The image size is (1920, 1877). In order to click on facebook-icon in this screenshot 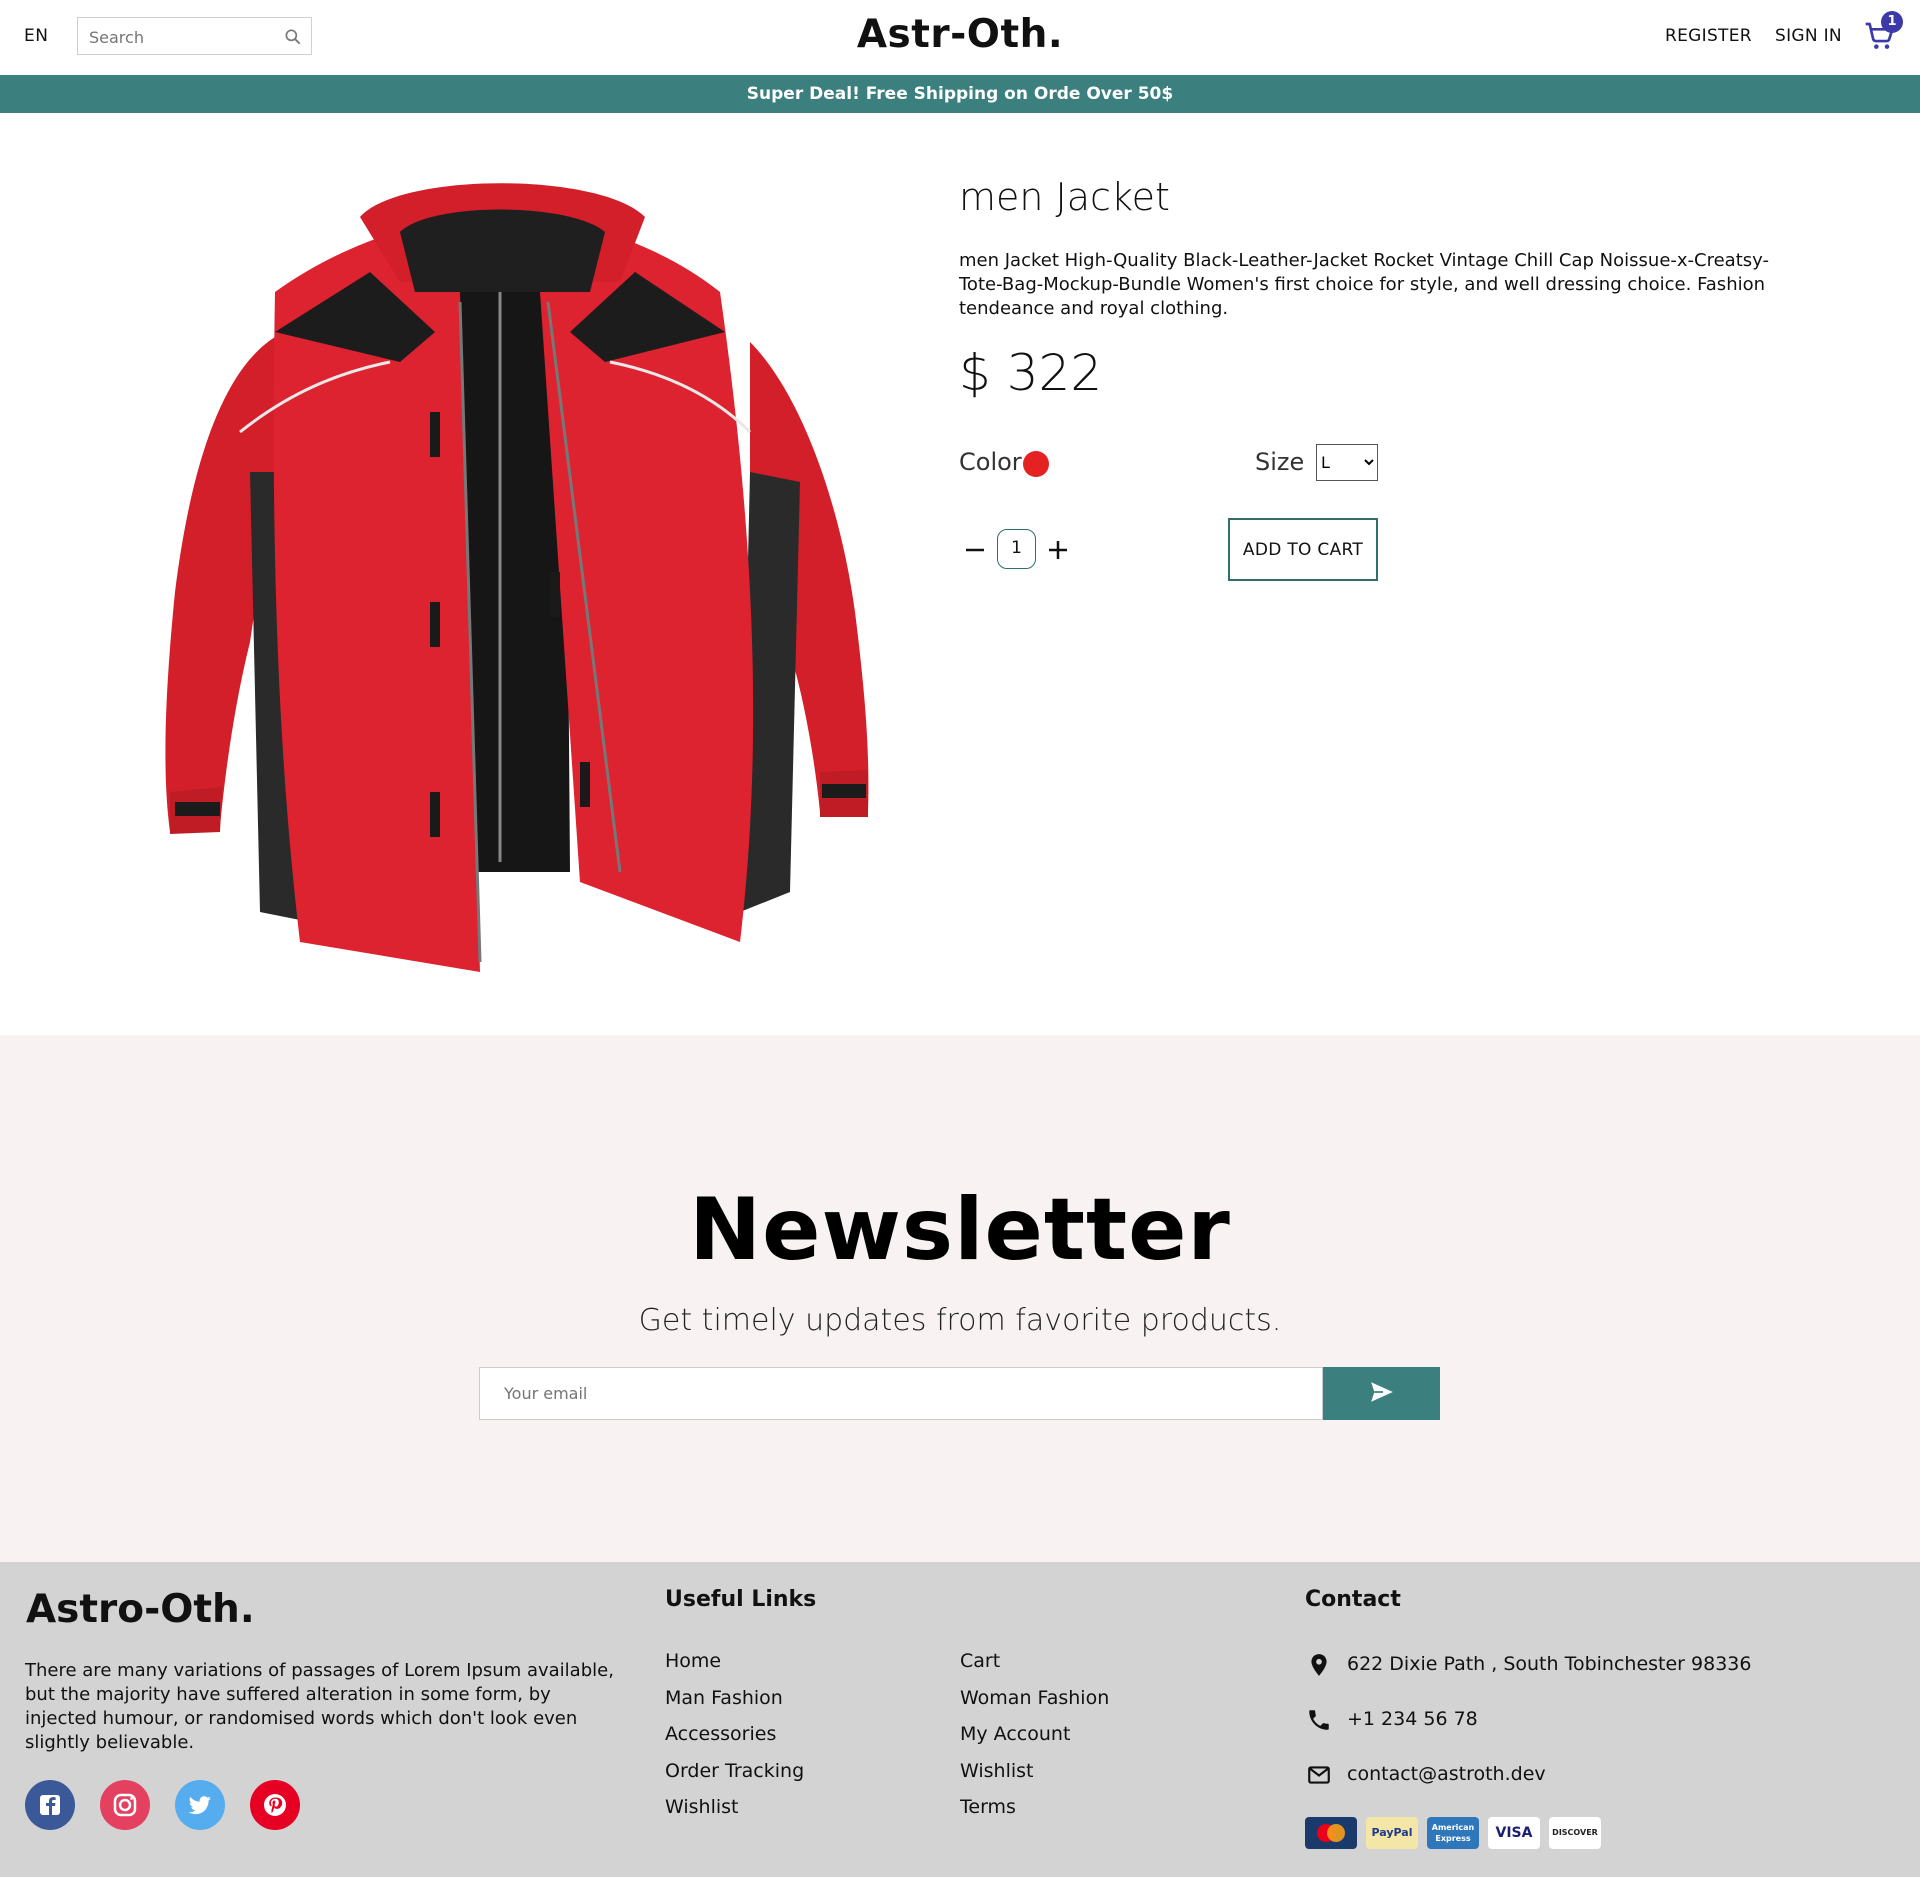, I will do `click(50, 1805)`.